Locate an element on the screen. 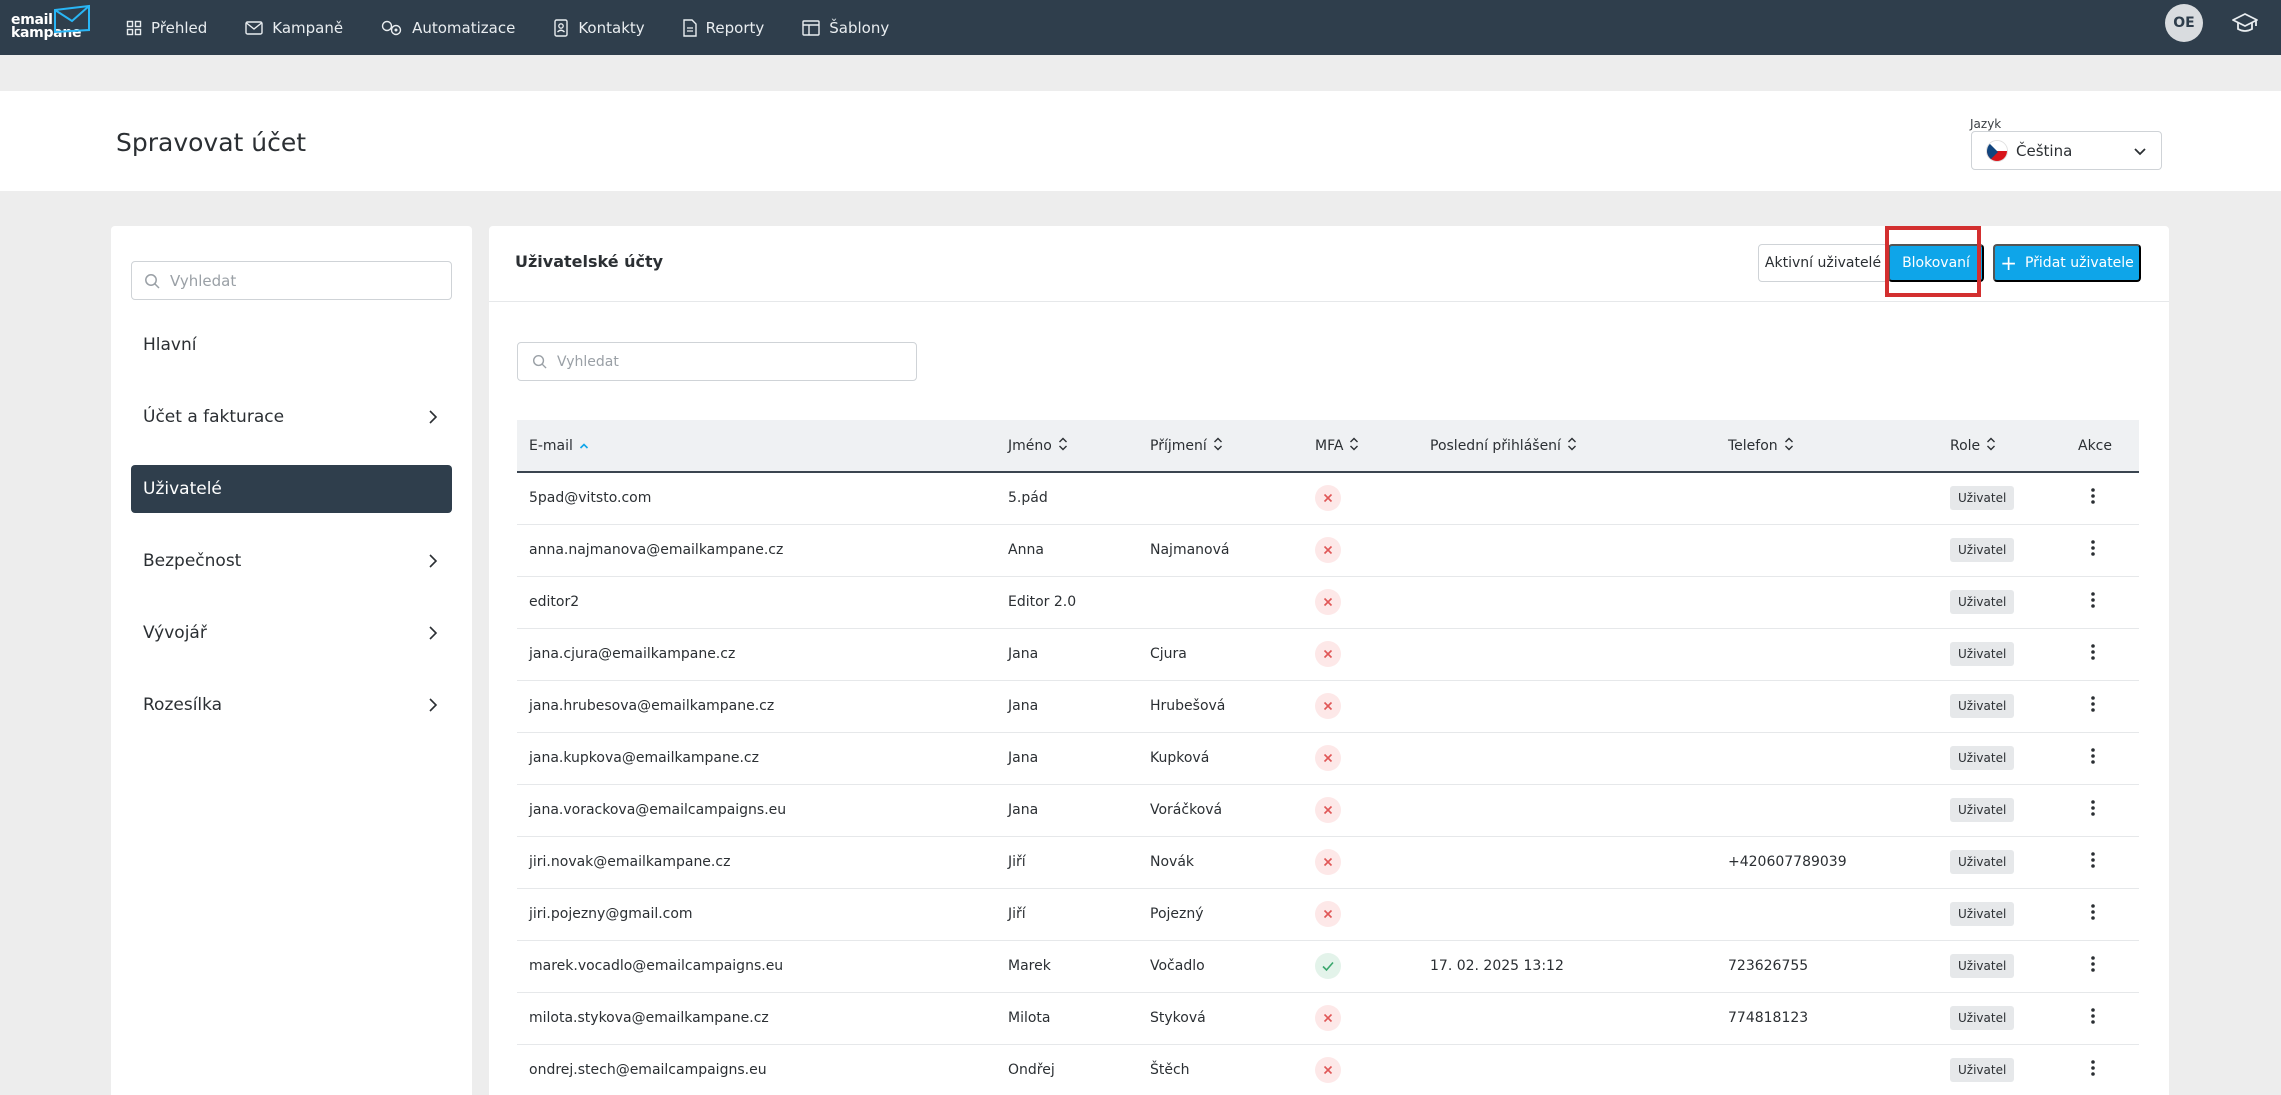 The width and height of the screenshot is (2281, 1095). language-label: Jazyk is located at coordinates (1986, 124).